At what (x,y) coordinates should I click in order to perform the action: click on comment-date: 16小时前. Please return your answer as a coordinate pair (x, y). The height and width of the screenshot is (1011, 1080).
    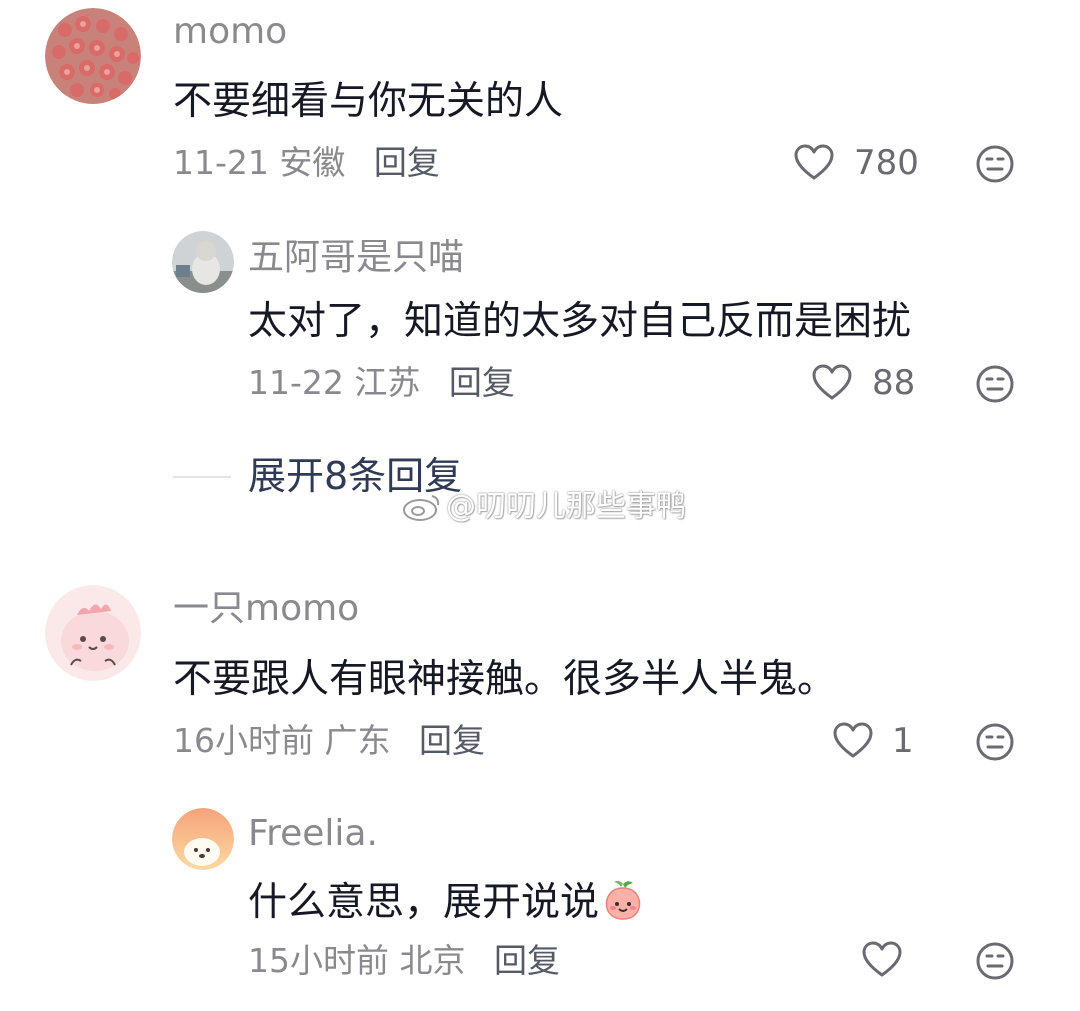
    Looking at the image, I should click on (243, 740).